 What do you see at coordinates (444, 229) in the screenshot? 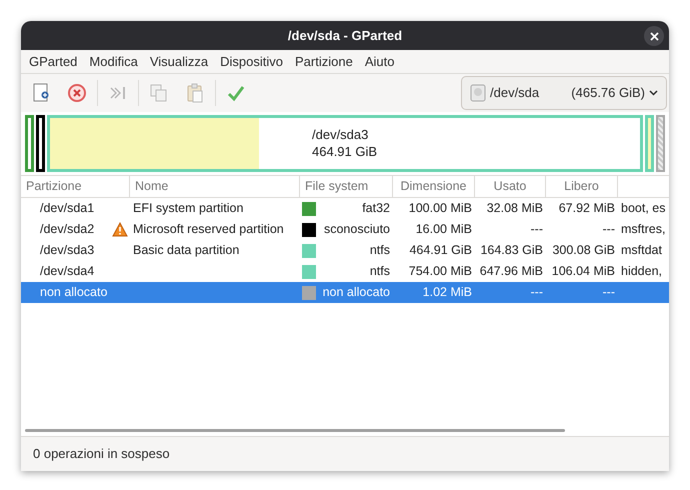
I see `table-cell: 16.00 MiB` at bounding box center [444, 229].